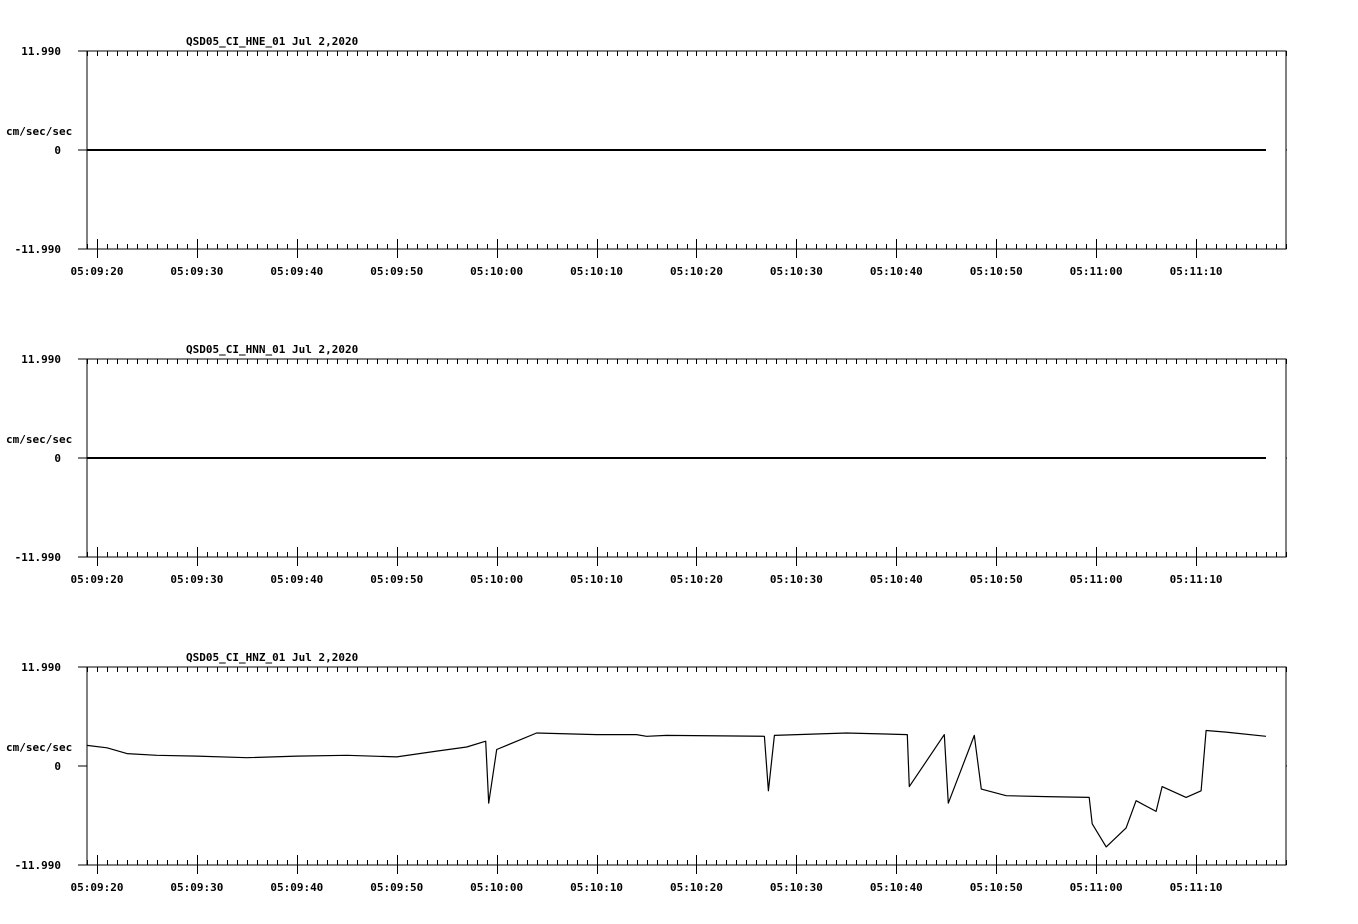 This screenshot has height=924, width=1358. What do you see at coordinates (272, 41) in the screenshot?
I see `panel-title: QSD05_CI_HNE_01 Jul 2,2020` at bounding box center [272, 41].